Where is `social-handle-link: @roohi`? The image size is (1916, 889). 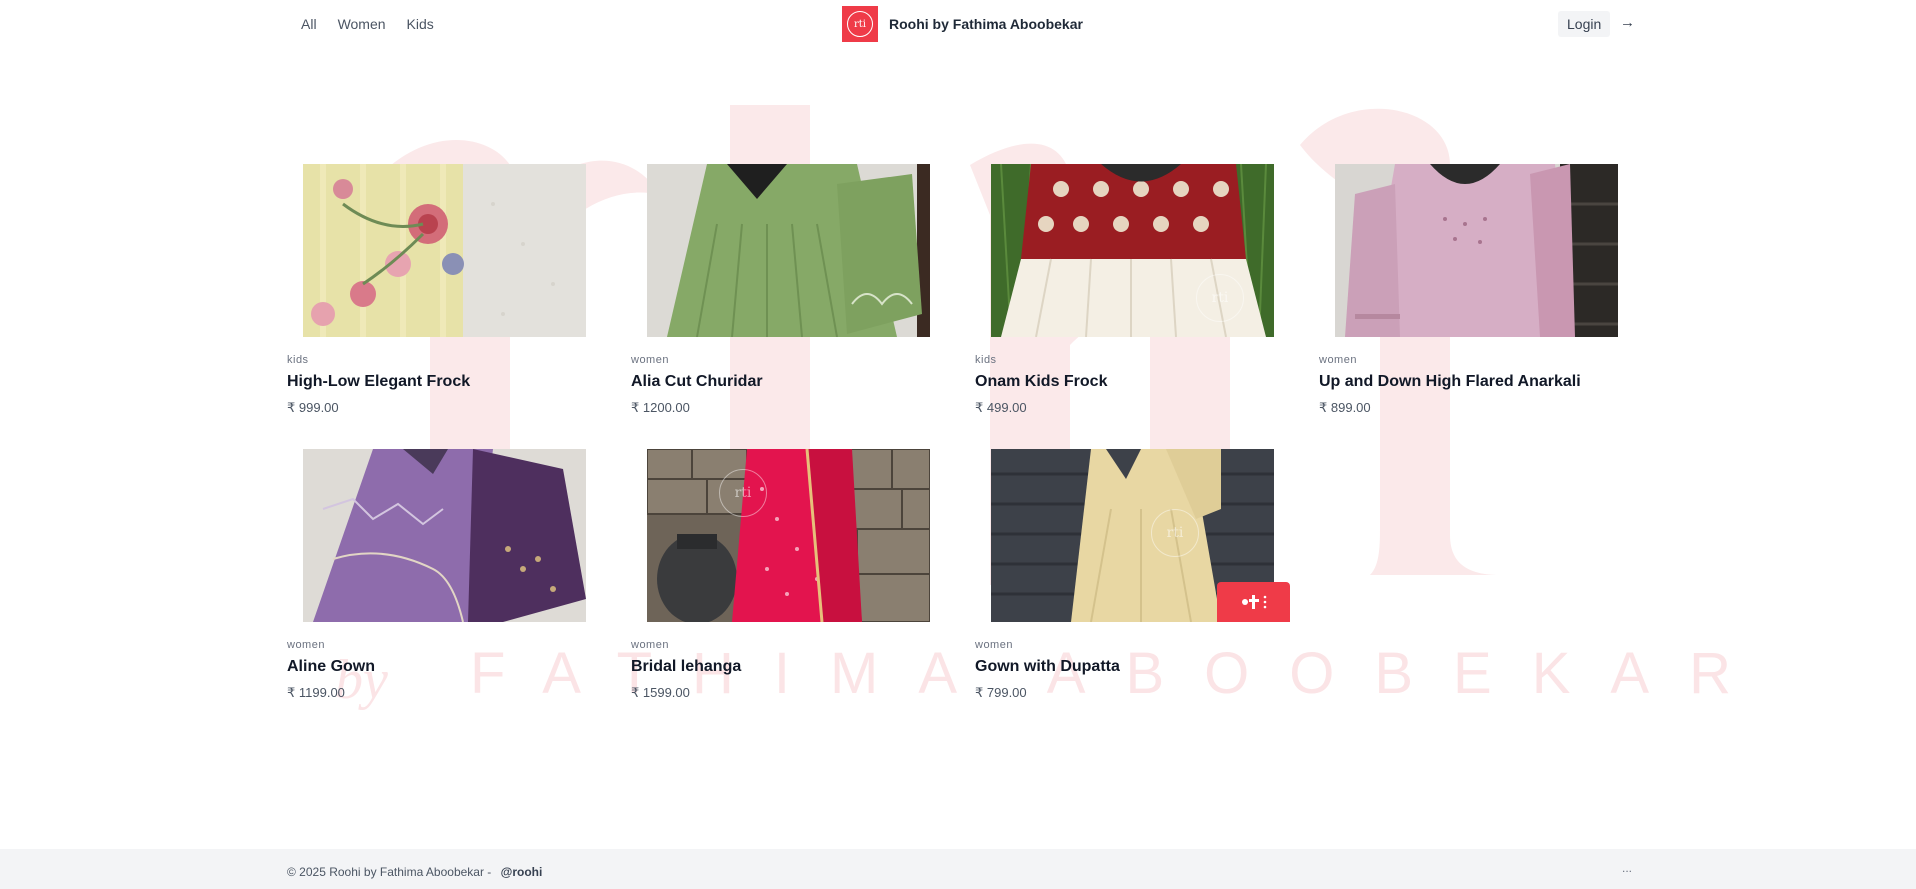 social-handle-link: @roohi is located at coordinates (522, 872).